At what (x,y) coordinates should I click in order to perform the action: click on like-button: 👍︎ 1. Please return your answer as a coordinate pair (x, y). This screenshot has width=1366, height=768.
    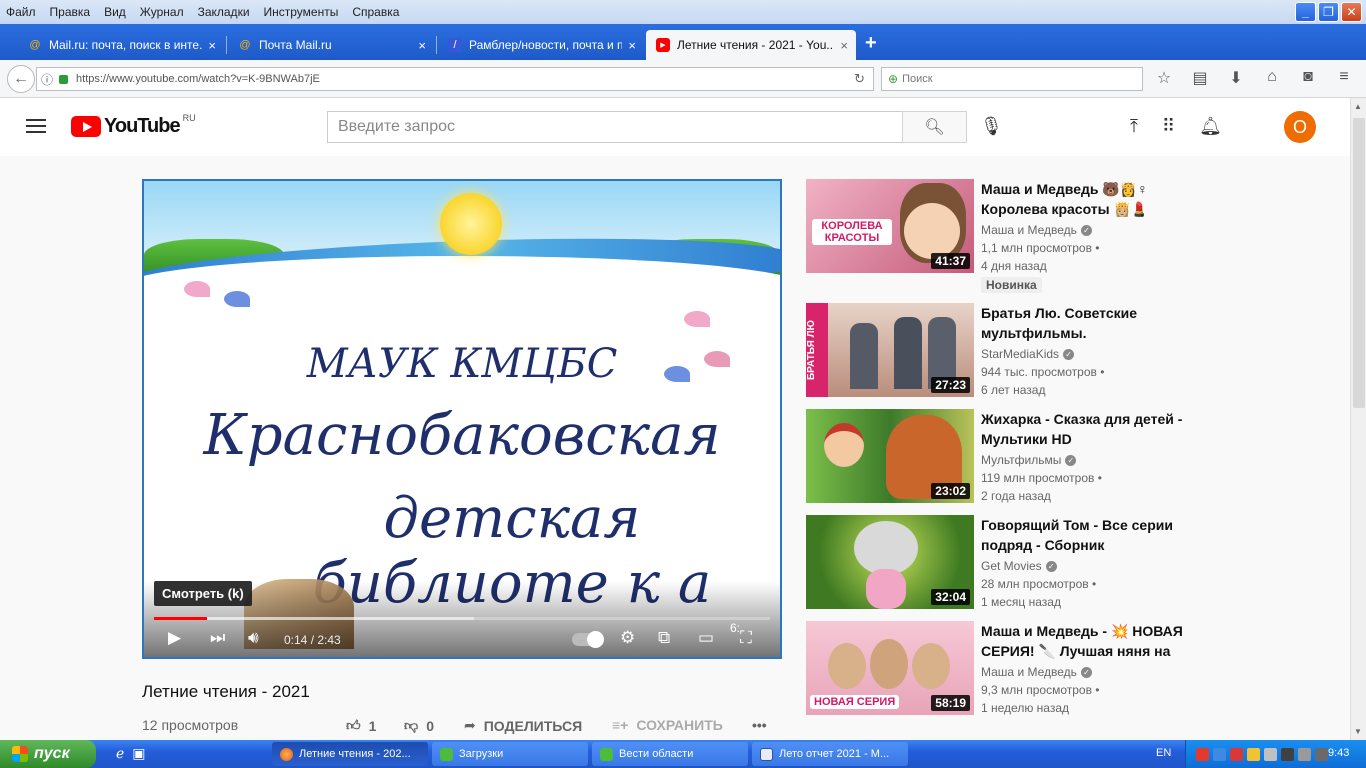
    Looking at the image, I should click on (361, 725).